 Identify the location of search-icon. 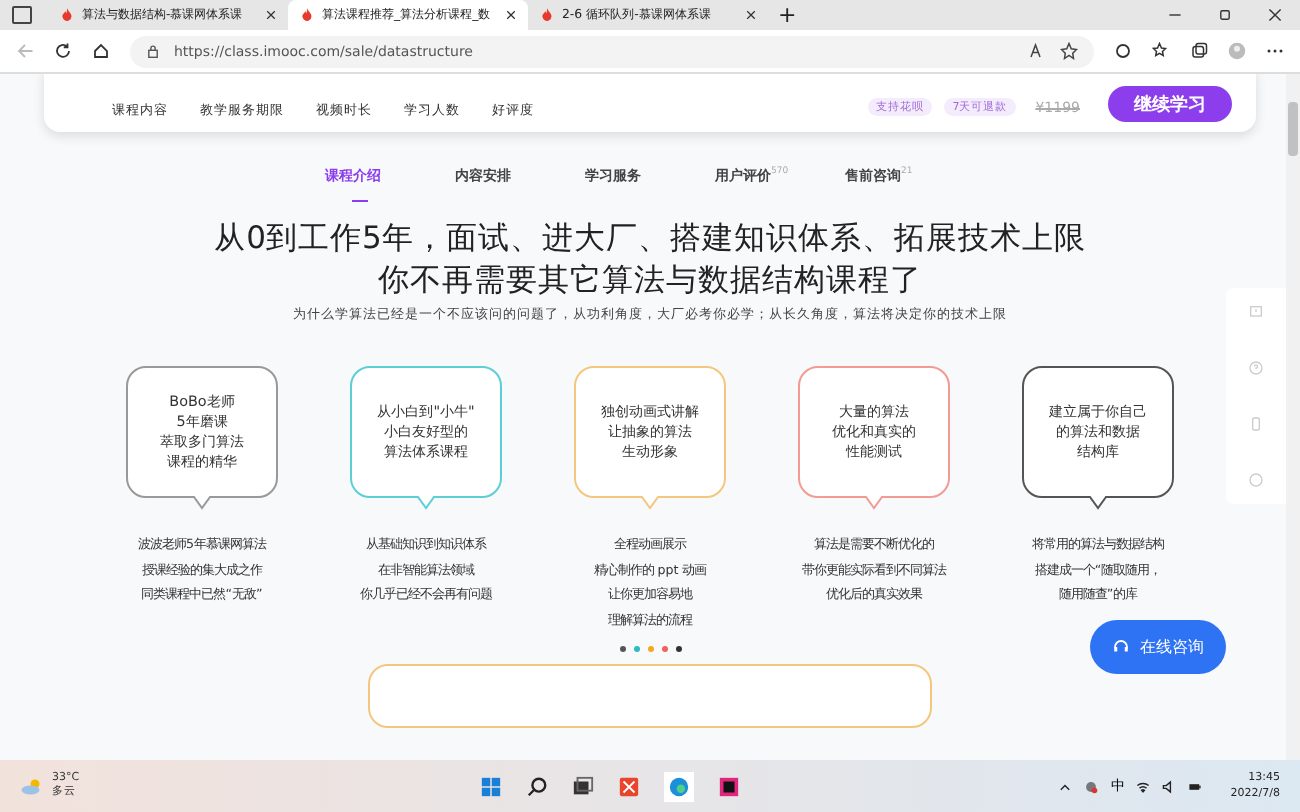
(537, 786).